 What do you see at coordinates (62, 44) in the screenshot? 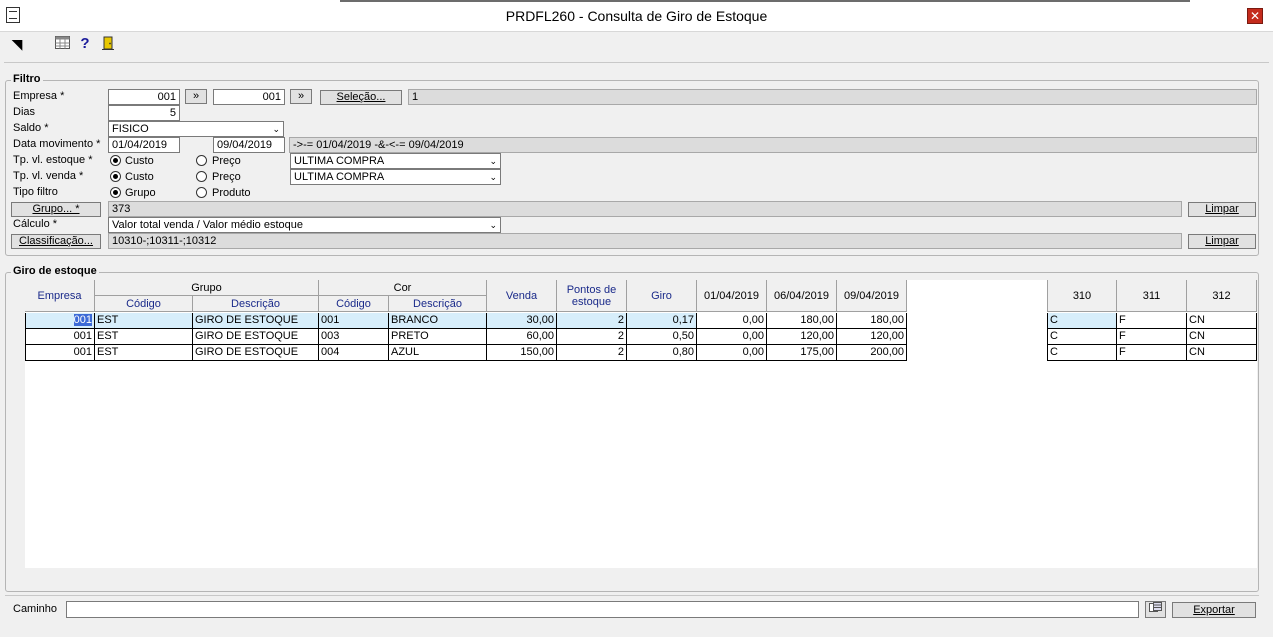
I see `calendar-grid-icon` at bounding box center [62, 44].